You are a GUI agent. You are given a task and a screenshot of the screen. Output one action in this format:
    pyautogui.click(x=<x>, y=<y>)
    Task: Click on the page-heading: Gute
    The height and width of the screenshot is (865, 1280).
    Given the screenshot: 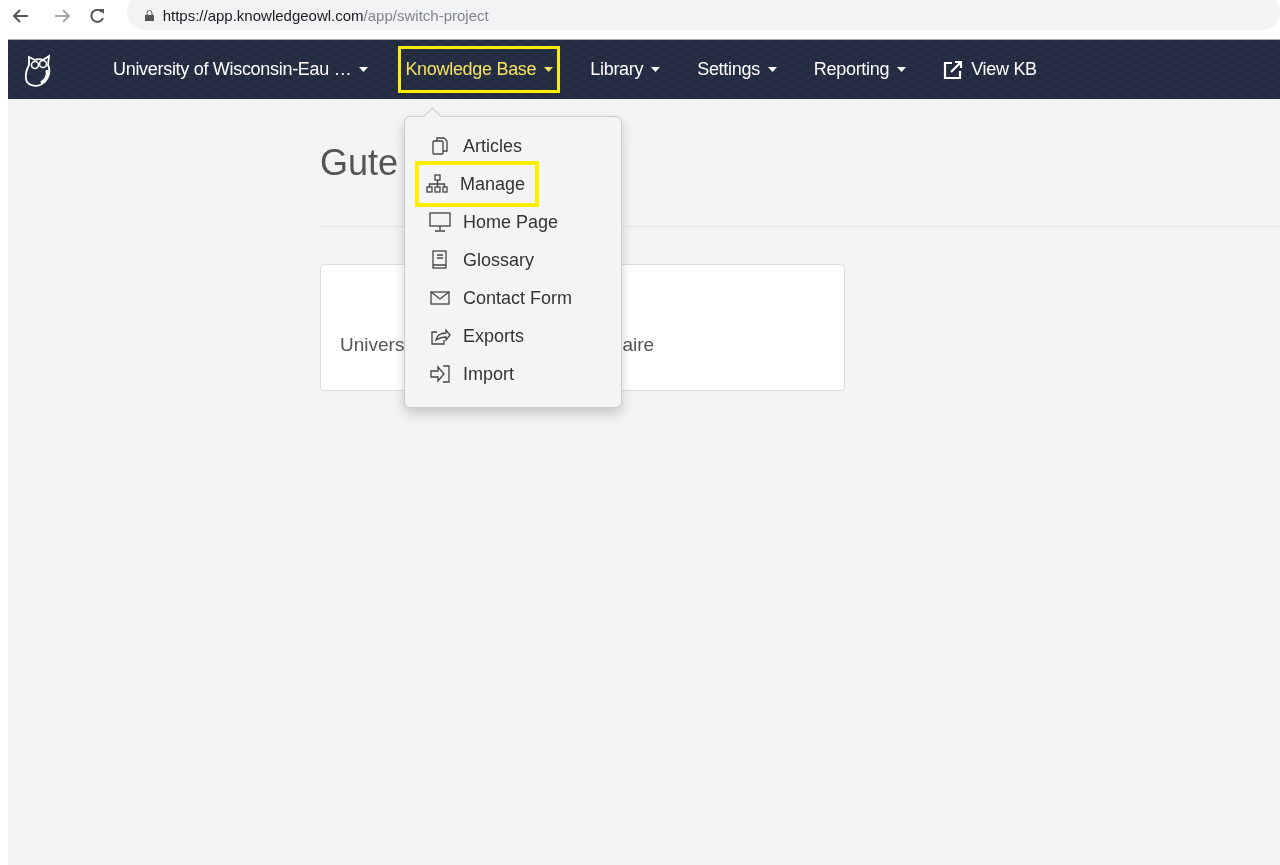 What is the action you would take?
    pyautogui.click(x=359, y=163)
    